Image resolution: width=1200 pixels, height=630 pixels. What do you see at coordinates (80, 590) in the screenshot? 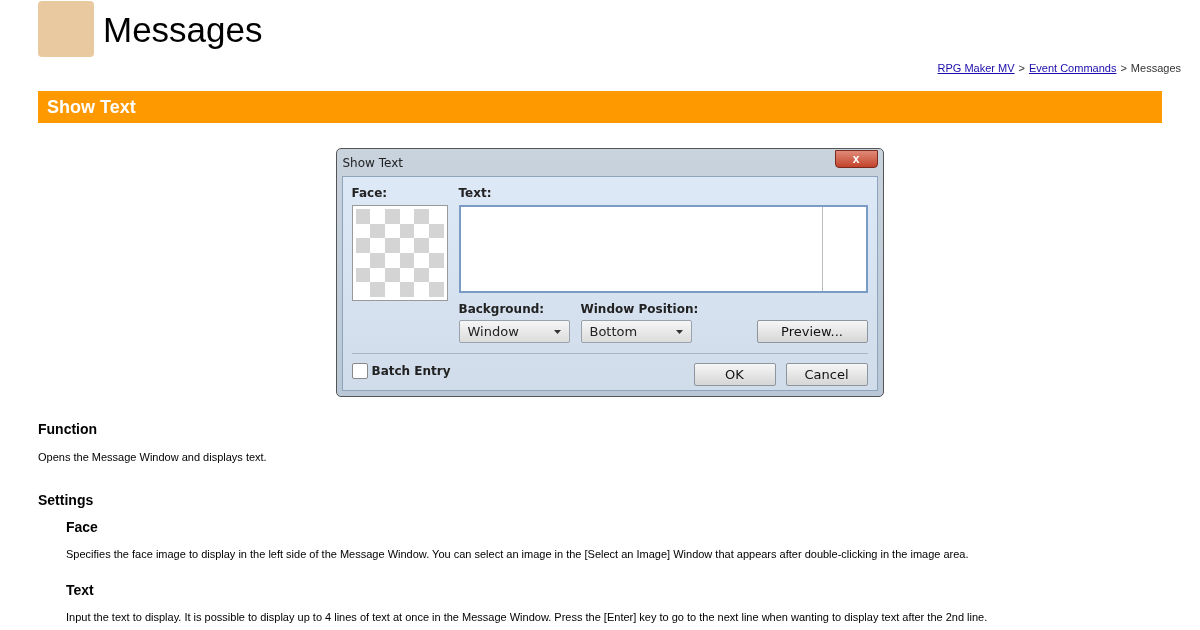
I see `setting-heading: Text` at bounding box center [80, 590].